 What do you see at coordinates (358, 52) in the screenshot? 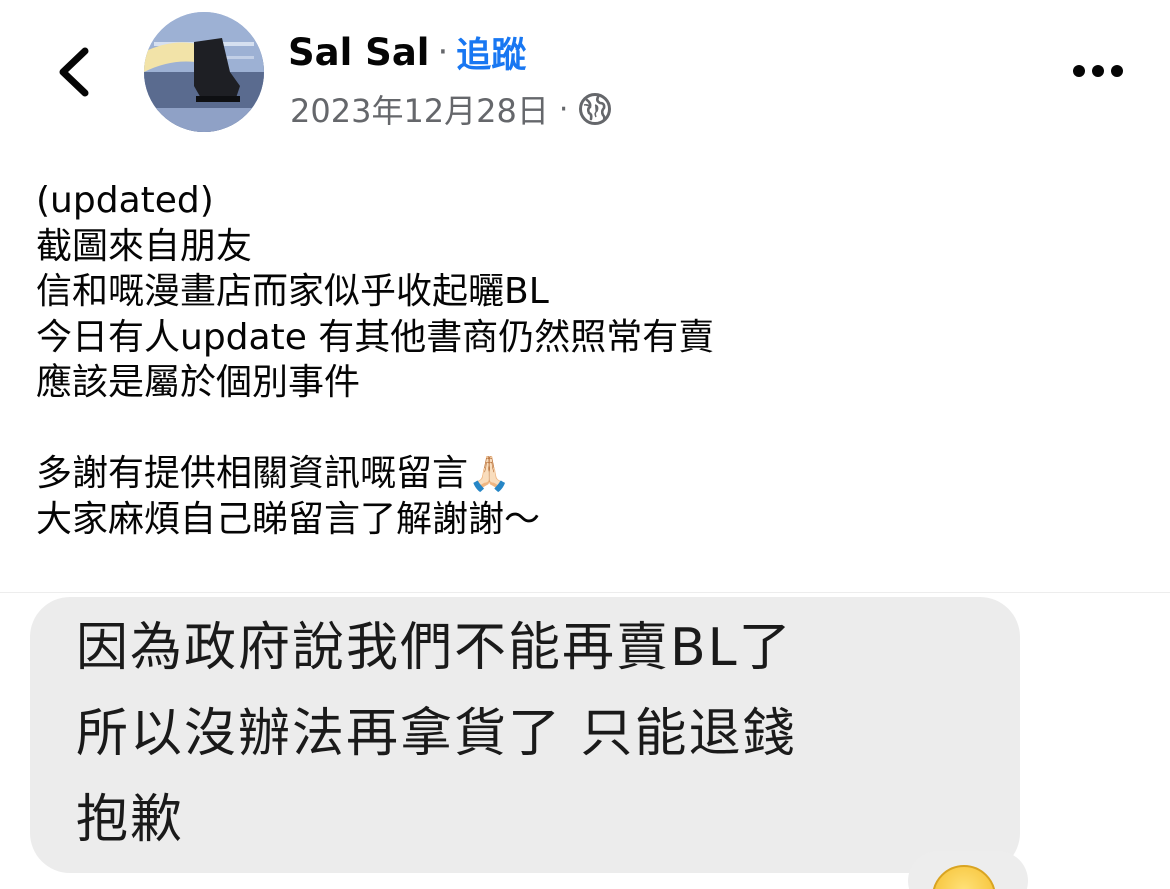
I see `author-name: Sal Sal` at bounding box center [358, 52].